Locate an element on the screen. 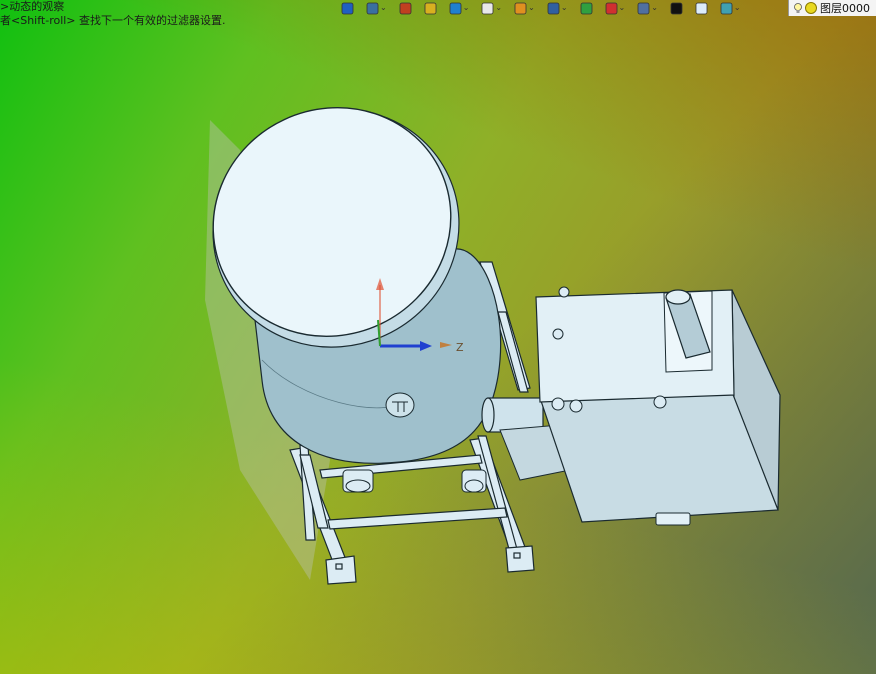 This screenshot has height=674, width=876. line-color-button is located at coordinates (676, 8).